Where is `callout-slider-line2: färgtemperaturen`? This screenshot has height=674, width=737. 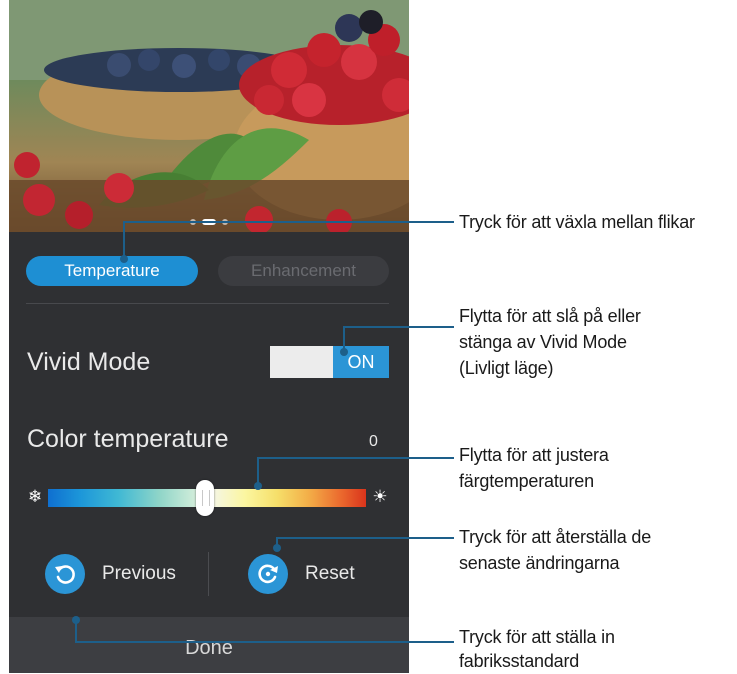 callout-slider-line2: färgtemperaturen is located at coordinates (526, 481).